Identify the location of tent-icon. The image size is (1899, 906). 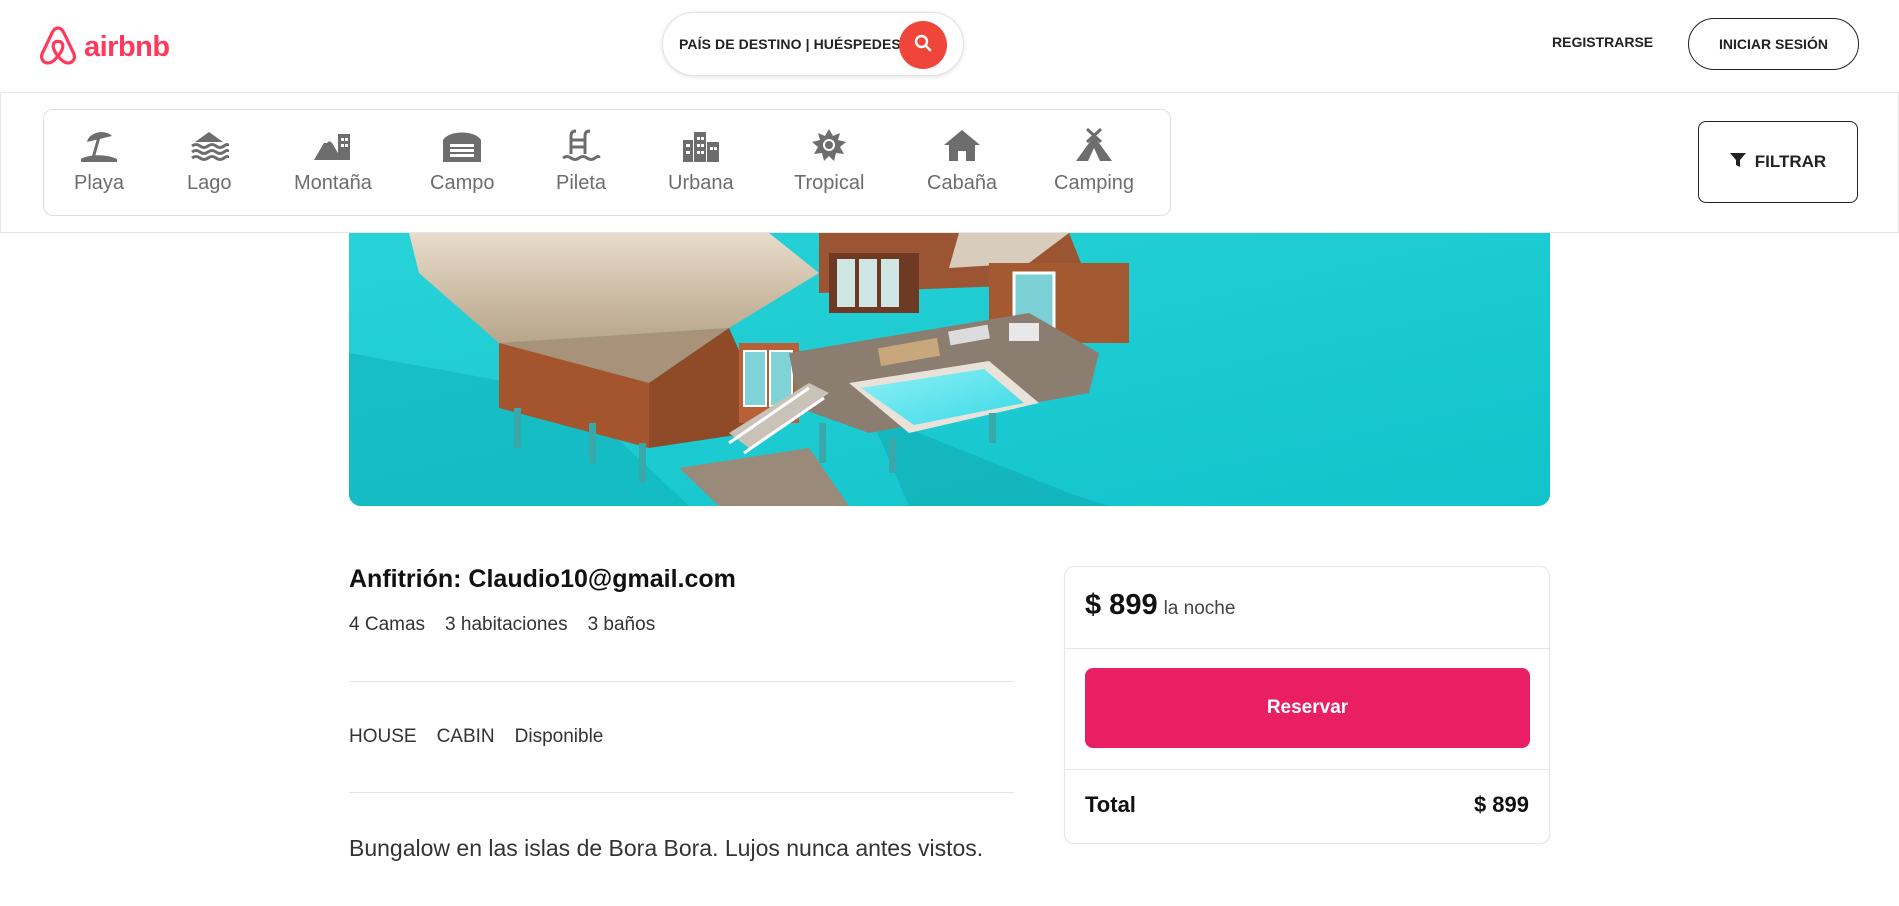
(1094, 147).